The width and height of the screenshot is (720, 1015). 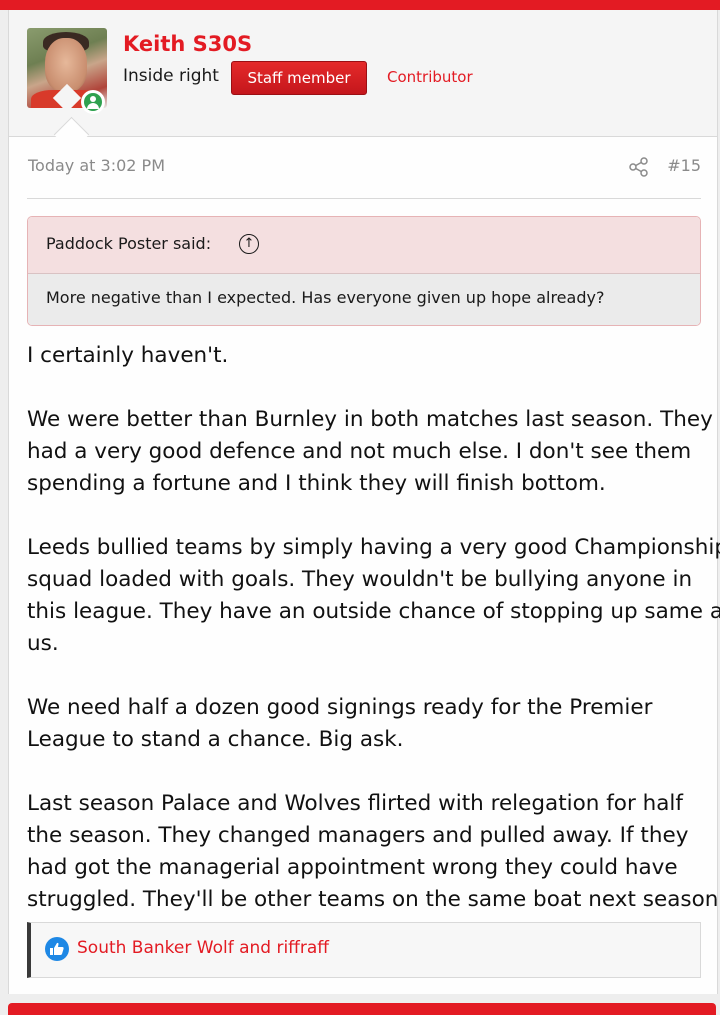 I want to click on post-paragraph: I certainly haven't., so click(x=372, y=356).